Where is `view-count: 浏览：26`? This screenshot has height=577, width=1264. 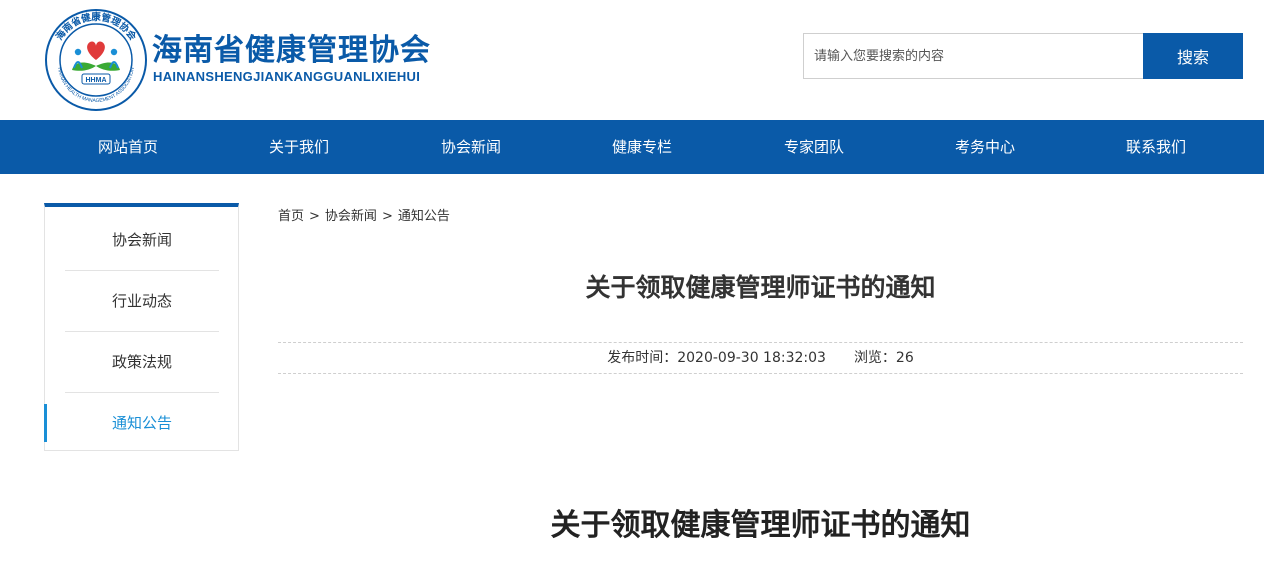 view-count: 浏览：26 is located at coordinates (883, 358).